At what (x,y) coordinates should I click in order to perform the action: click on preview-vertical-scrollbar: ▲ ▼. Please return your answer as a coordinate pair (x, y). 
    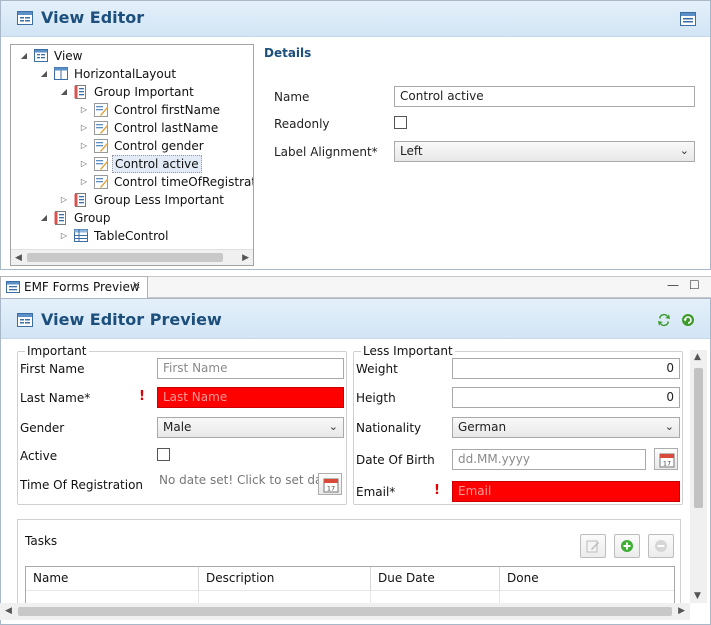
    Looking at the image, I should click on (698, 476).